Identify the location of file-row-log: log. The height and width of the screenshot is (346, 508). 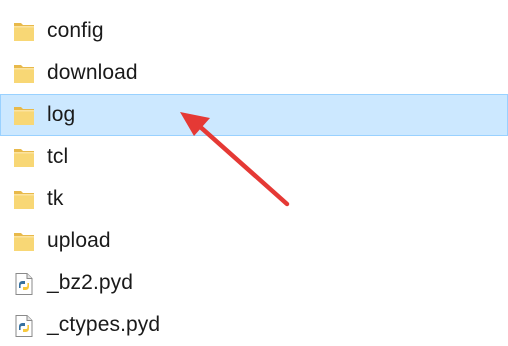
(254, 115).